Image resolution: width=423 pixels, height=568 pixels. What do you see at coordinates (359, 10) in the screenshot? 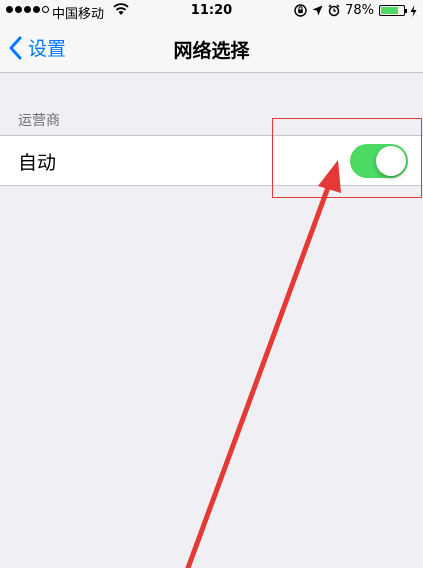
I see `battery-percent: 78%` at bounding box center [359, 10].